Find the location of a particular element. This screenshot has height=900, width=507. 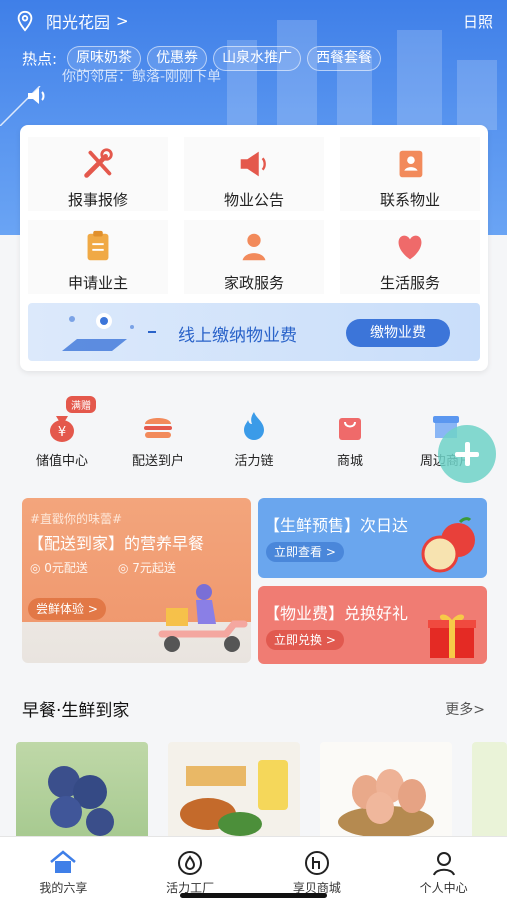

service-label: 联系物业 is located at coordinates (409, 200).